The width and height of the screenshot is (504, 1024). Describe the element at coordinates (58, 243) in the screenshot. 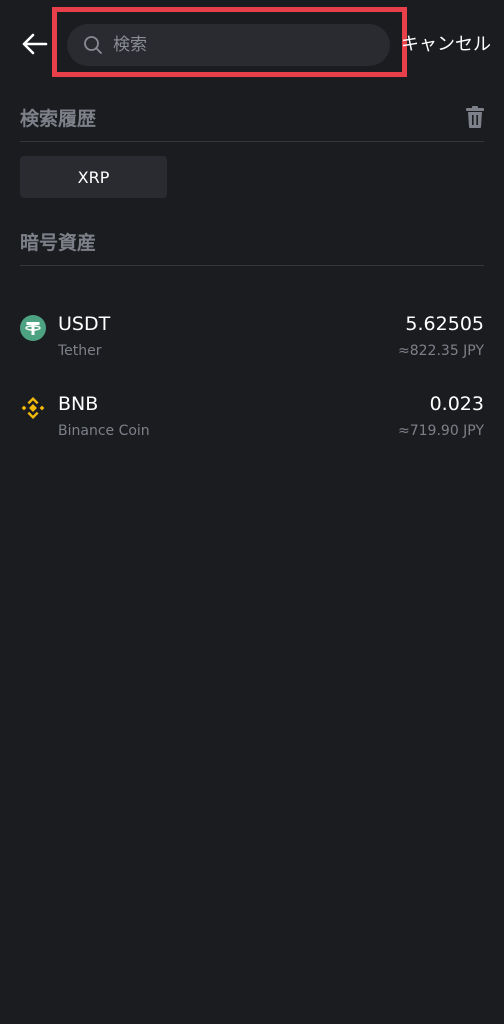

I see `crypto-assets-title: 暗号資産` at that location.